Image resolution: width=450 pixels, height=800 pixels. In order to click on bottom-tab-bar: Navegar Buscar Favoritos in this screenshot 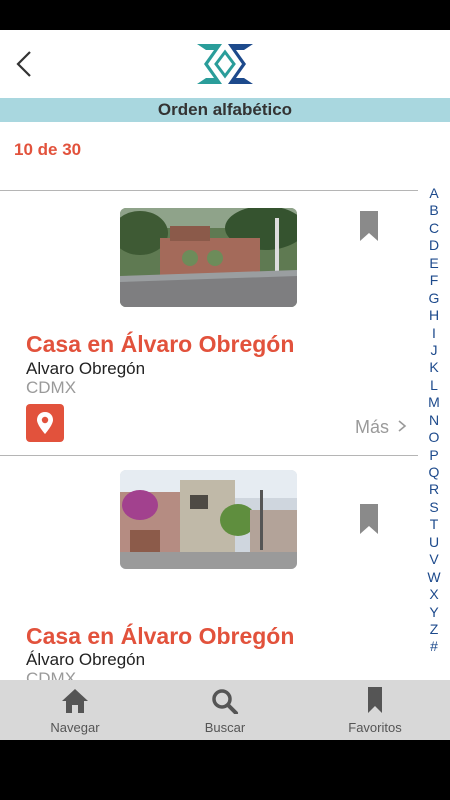, I will do `click(225, 710)`.